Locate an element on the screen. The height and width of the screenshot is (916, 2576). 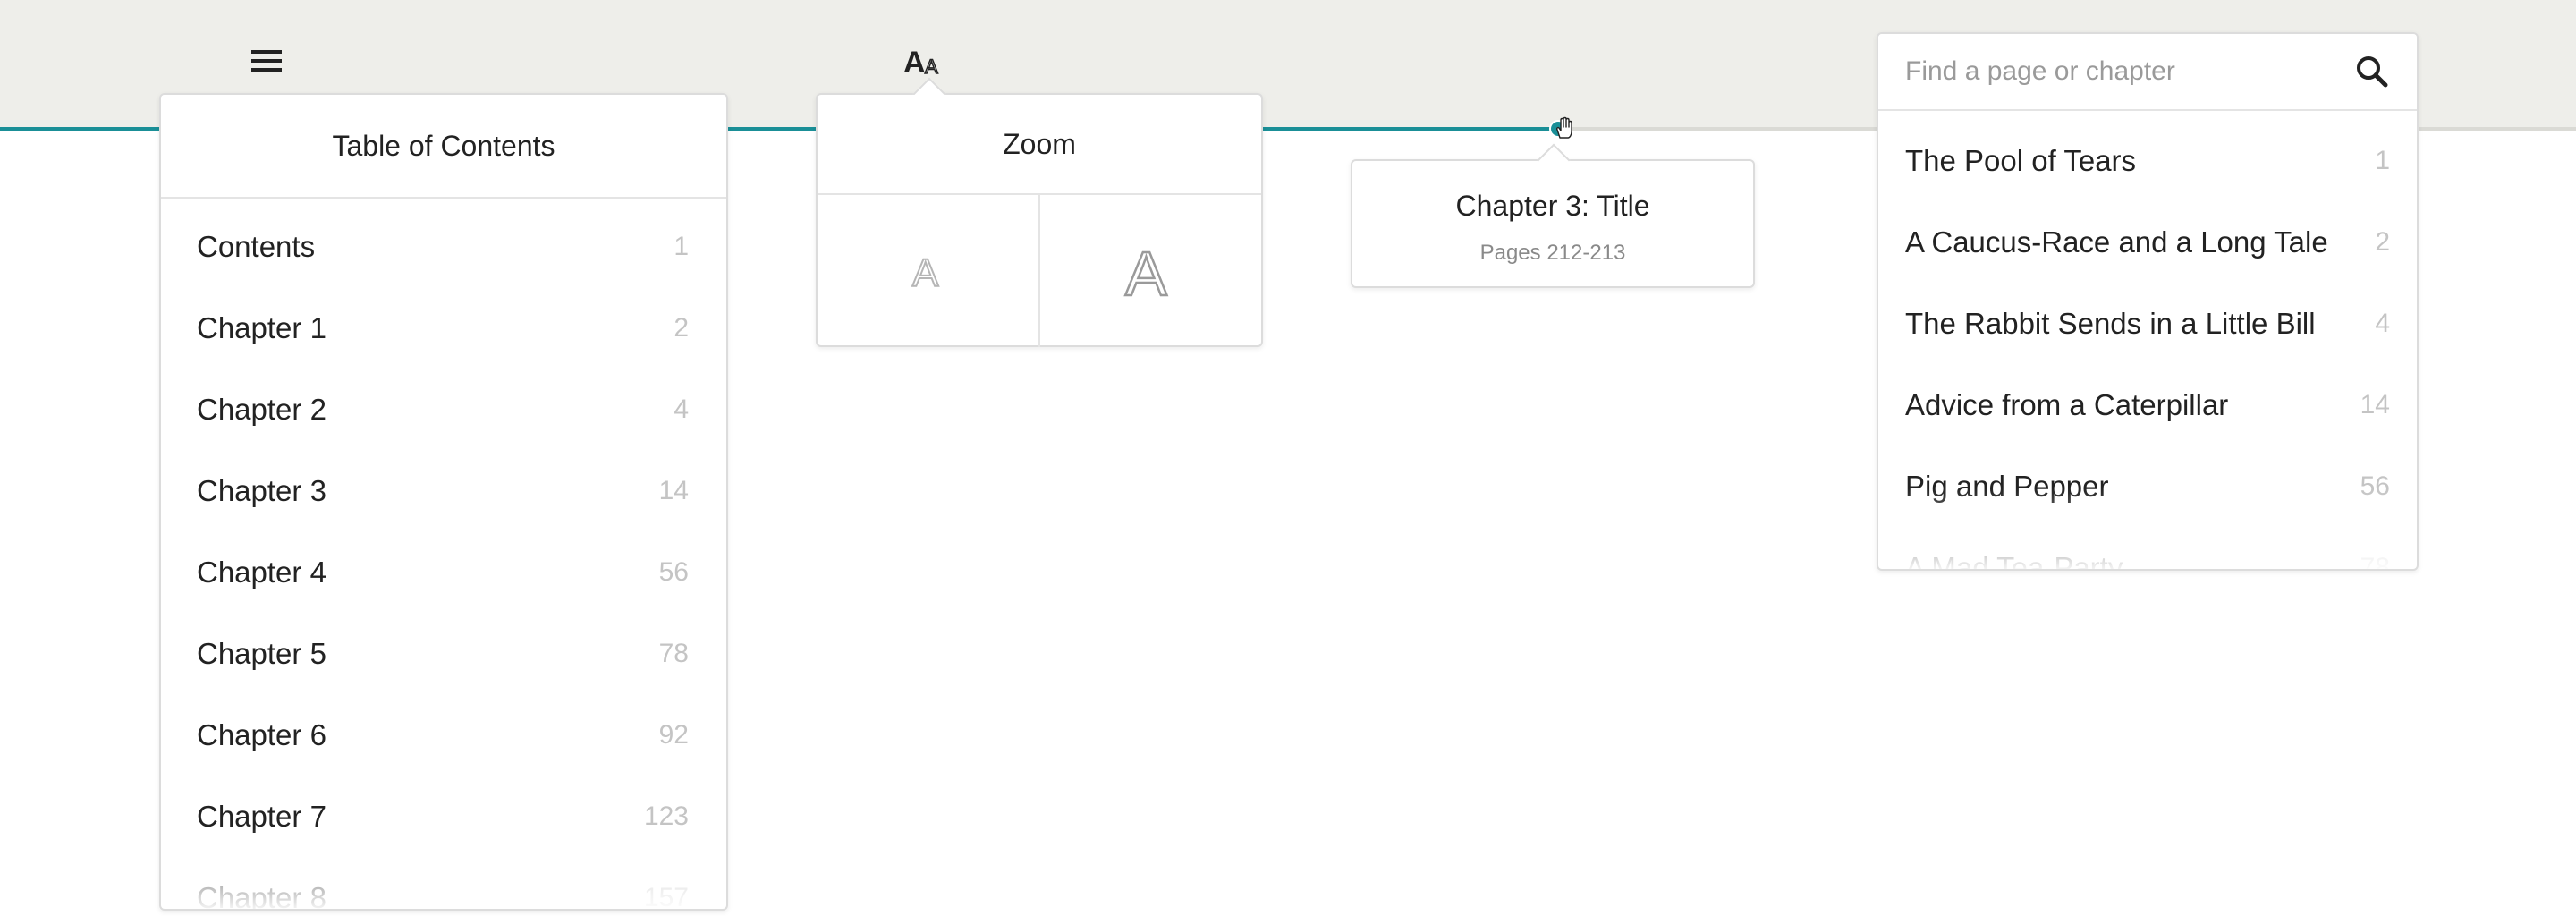
chapter-tooltip: Chapter 3: Title Pages 212-213 is located at coordinates (1553, 215).